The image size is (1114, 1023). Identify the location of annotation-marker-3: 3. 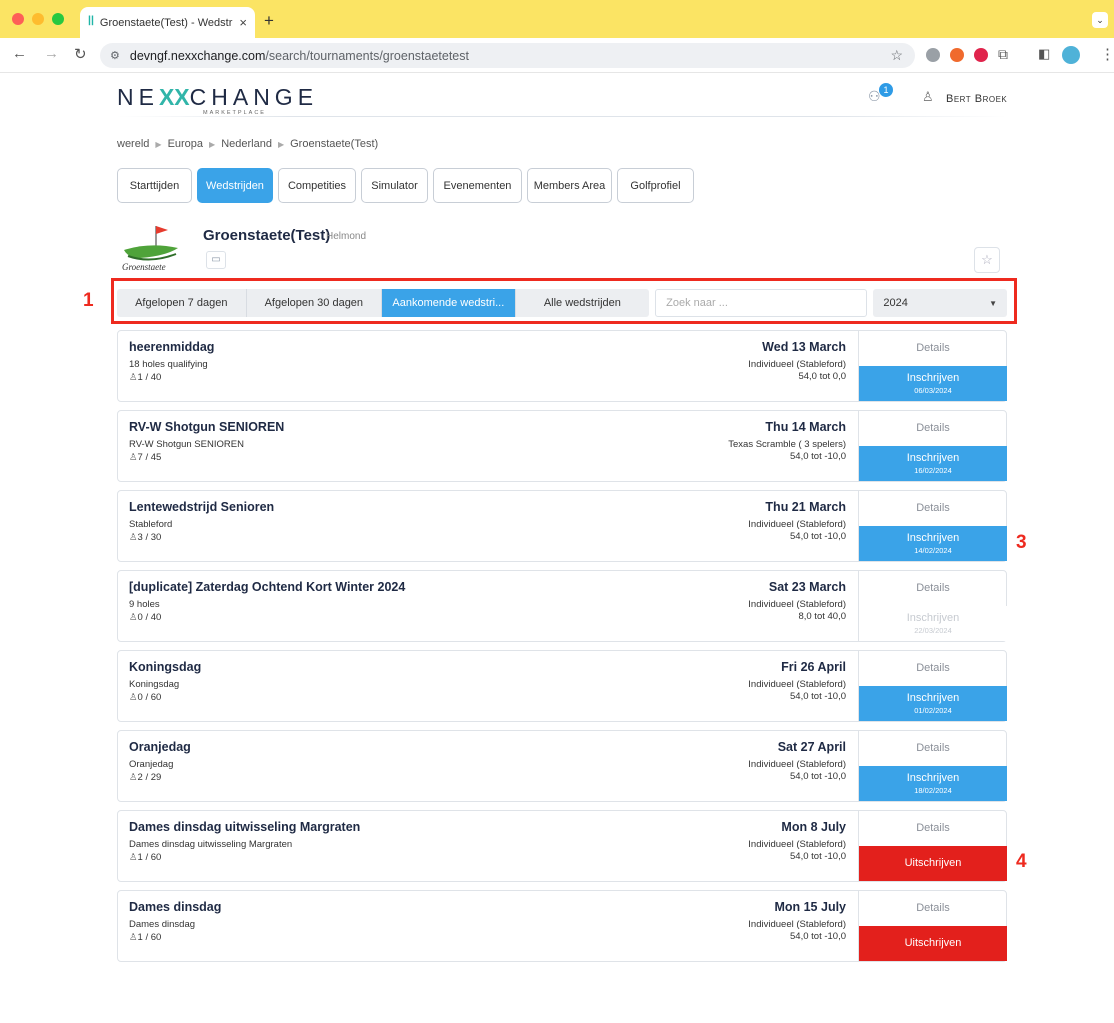
(1021, 542).